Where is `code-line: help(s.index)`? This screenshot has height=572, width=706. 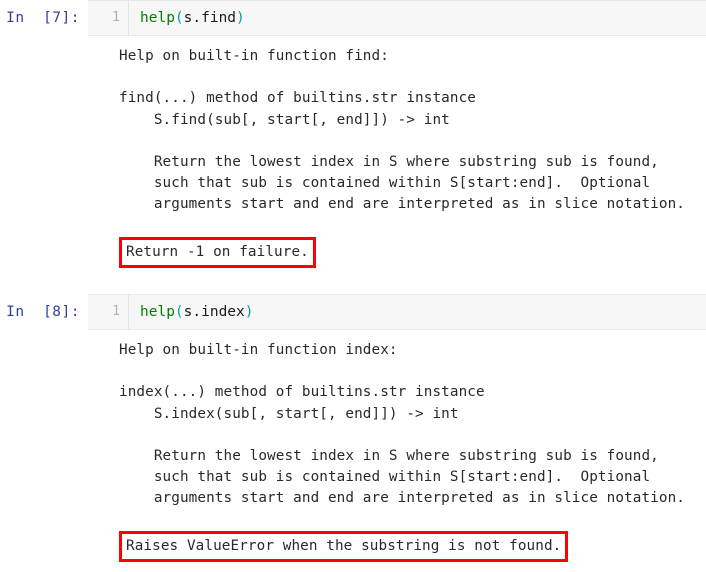 code-line: help(s.index) is located at coordinates (191, 312).